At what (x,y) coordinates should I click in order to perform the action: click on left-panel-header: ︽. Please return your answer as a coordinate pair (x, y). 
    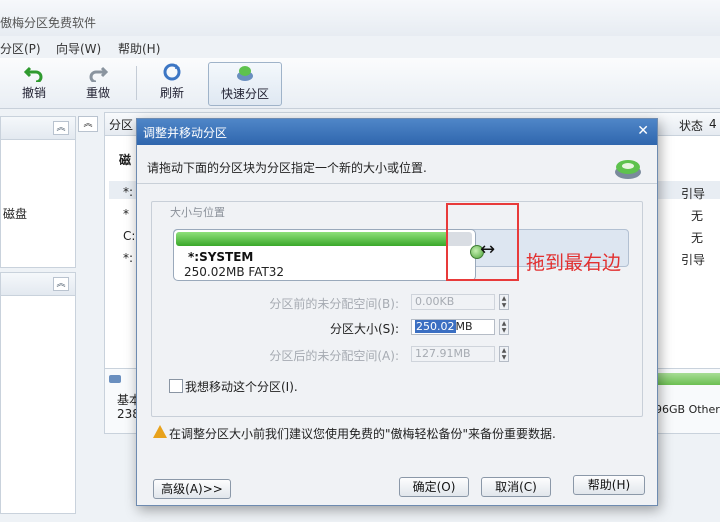
    Looking at the image, I should click on (38, 128).